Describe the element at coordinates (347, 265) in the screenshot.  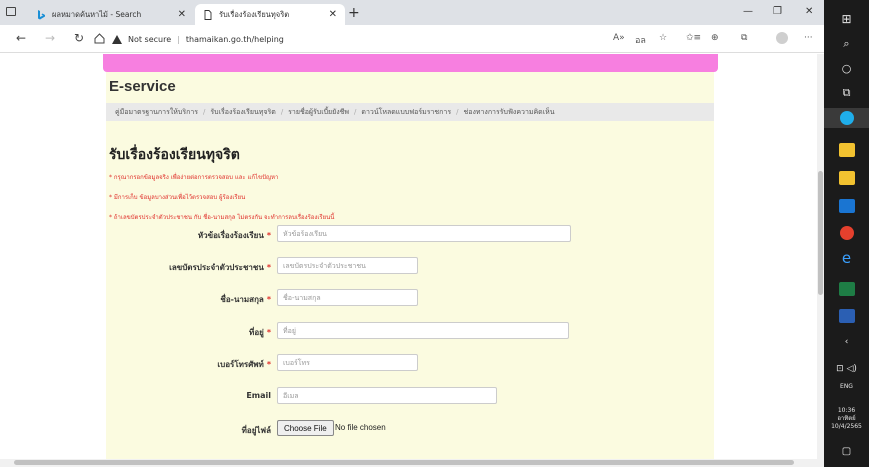
I see `id-card-input` at that location.